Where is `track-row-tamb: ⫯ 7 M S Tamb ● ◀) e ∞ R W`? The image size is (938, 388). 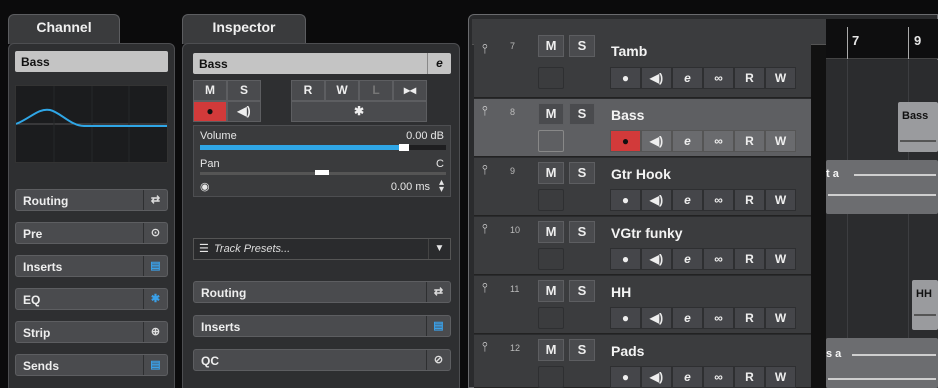 track-row-tamb: ⫯ 7 M S Tamb ● ◀) e ∞ R W is located at coordinates (642, 66).